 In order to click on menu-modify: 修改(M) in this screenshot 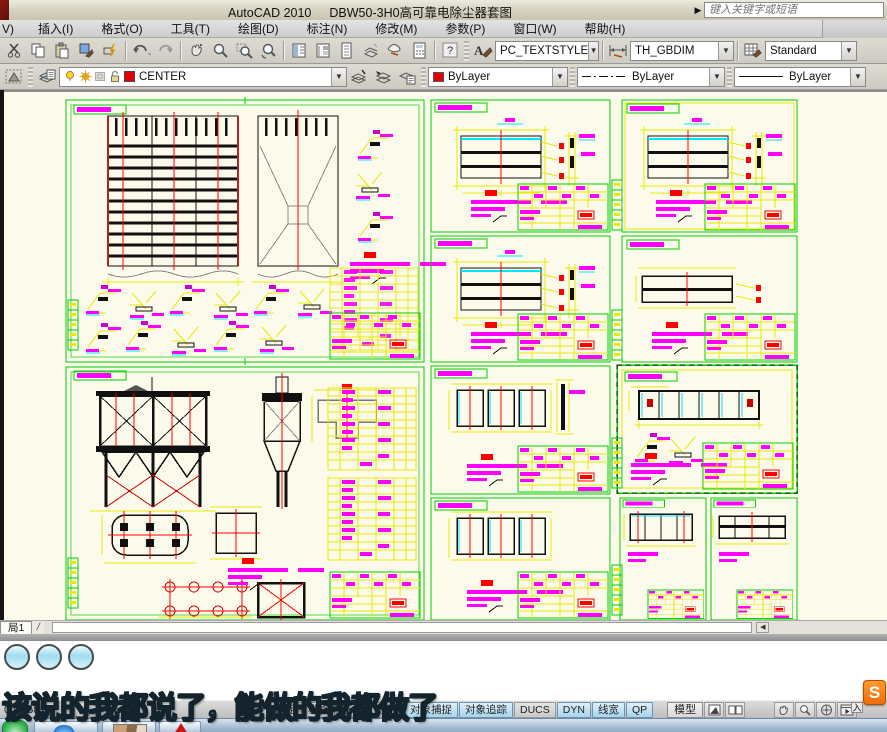, I will do `click(396, 29)`.